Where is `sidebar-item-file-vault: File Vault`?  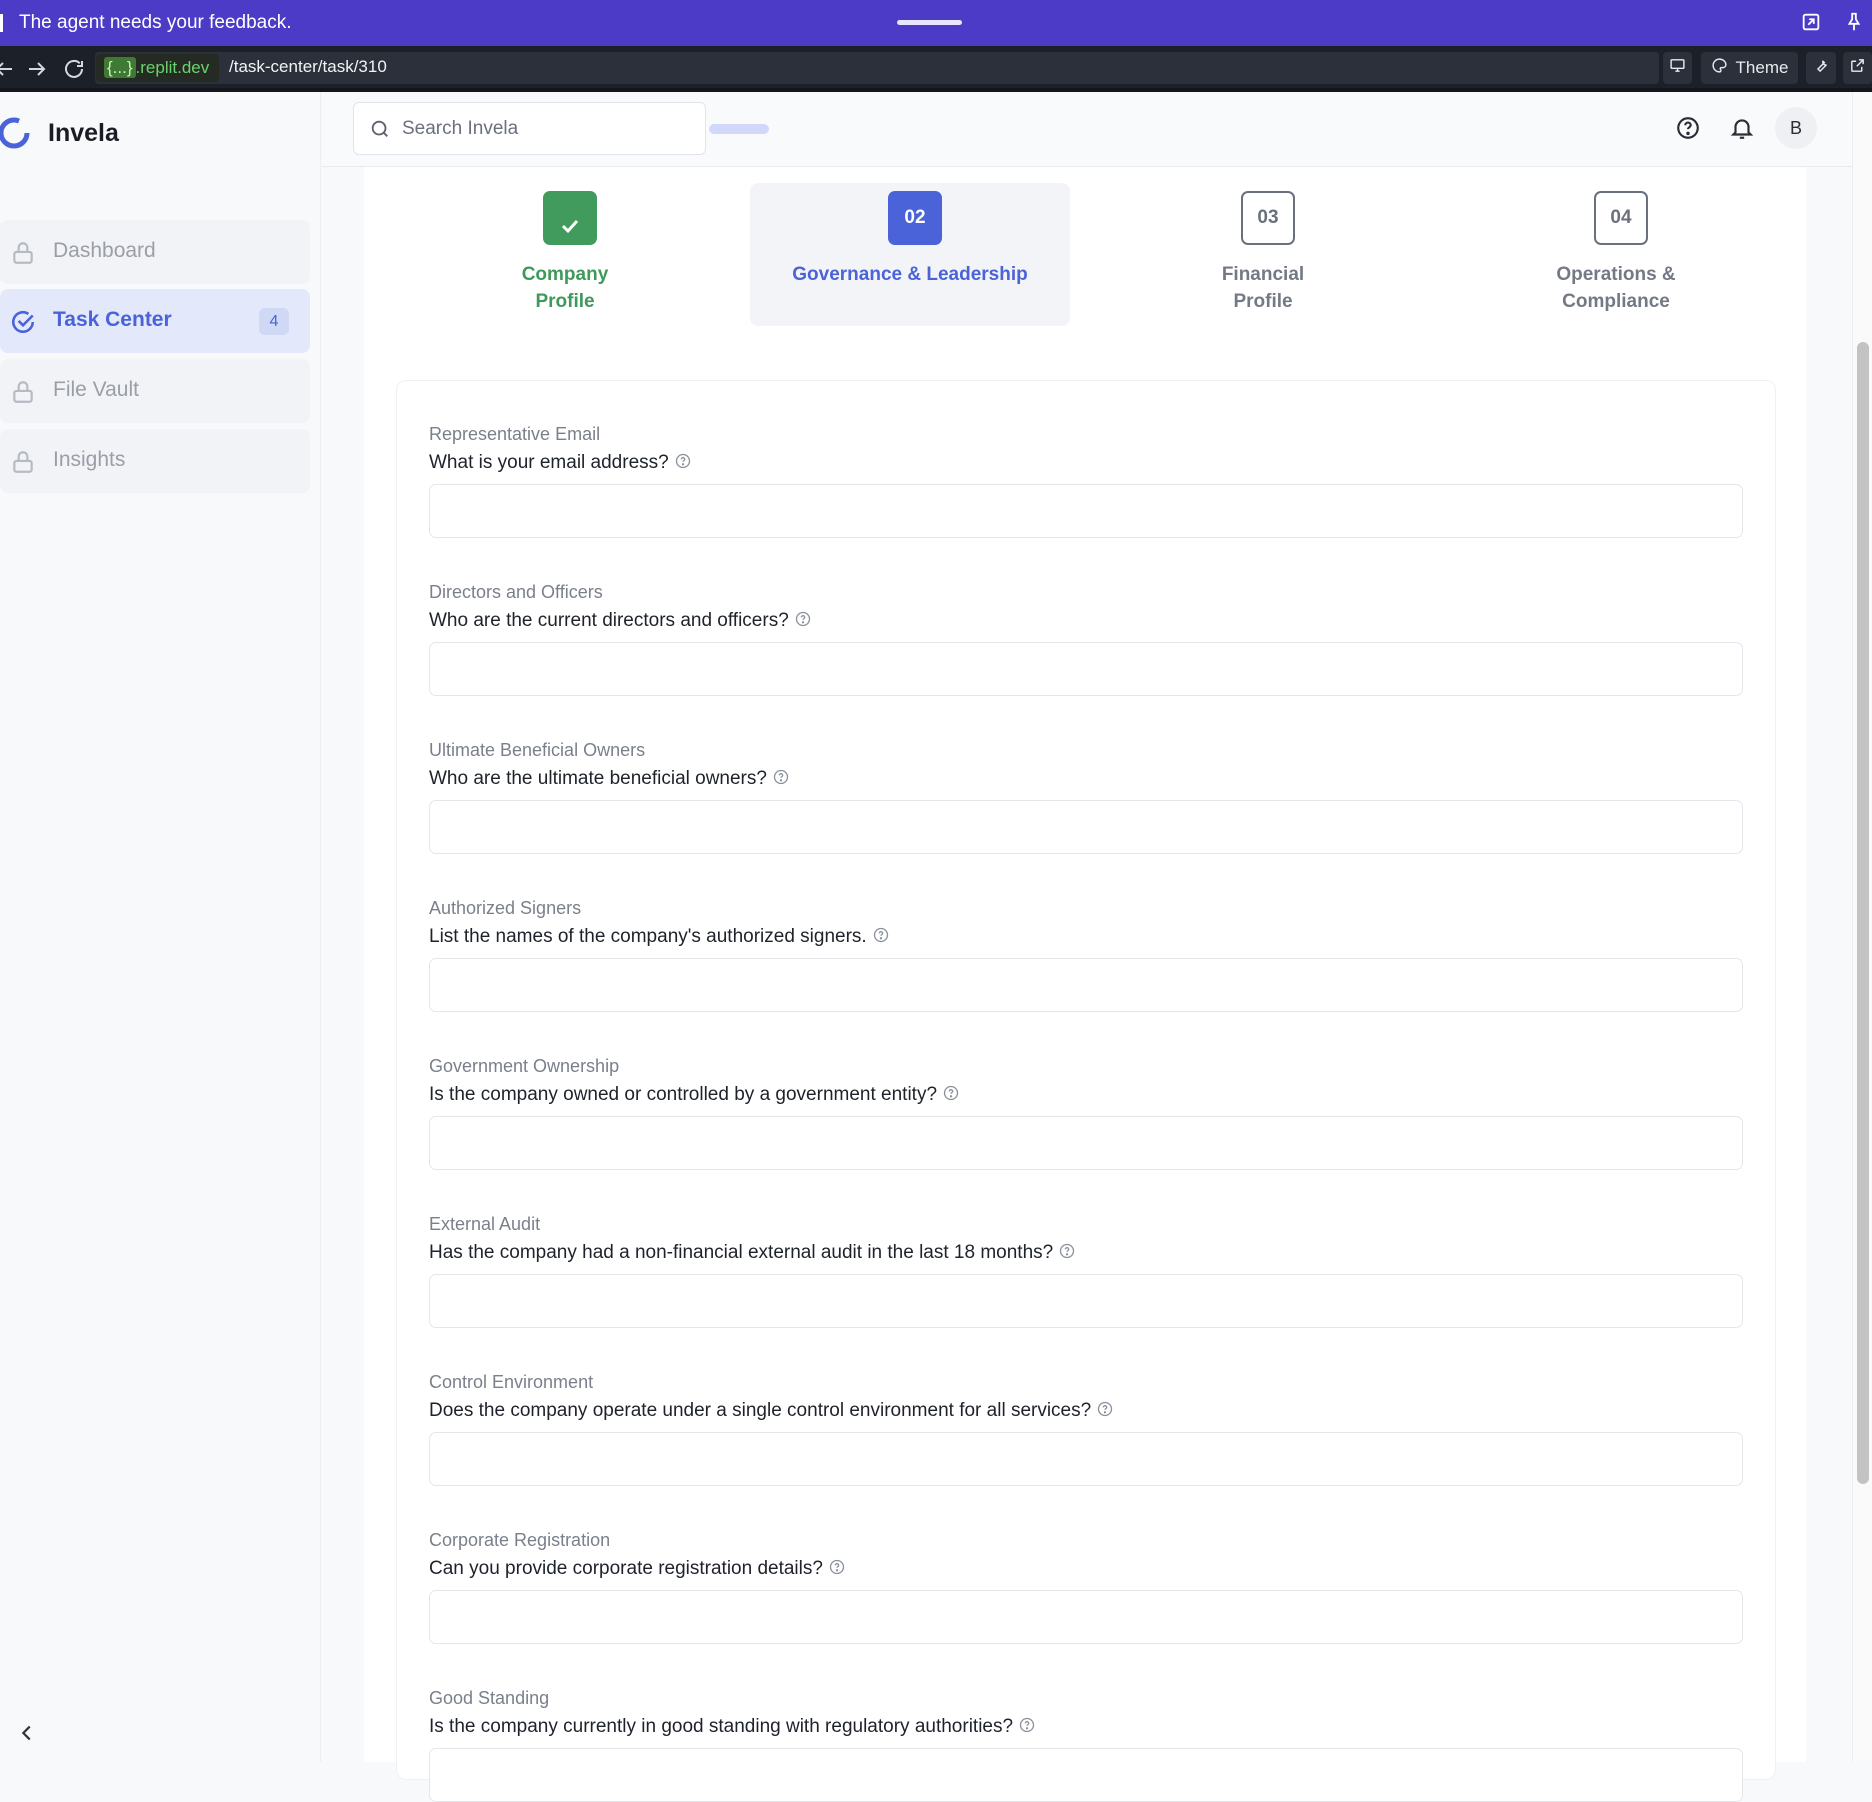 sidebar-item-file-vault: File Vault is located at coordinates (155, 391).